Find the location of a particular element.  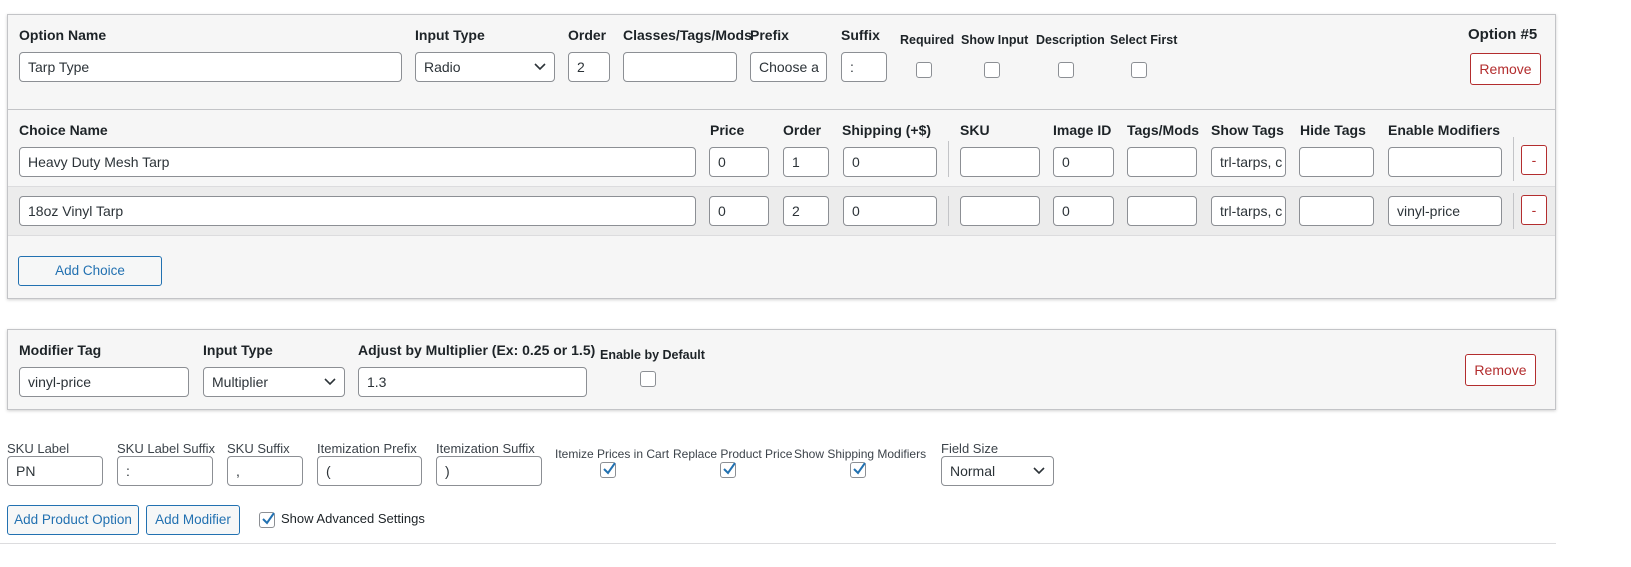

sku-suffix-label: SKU Suffix is located at coordinates (258, 448).